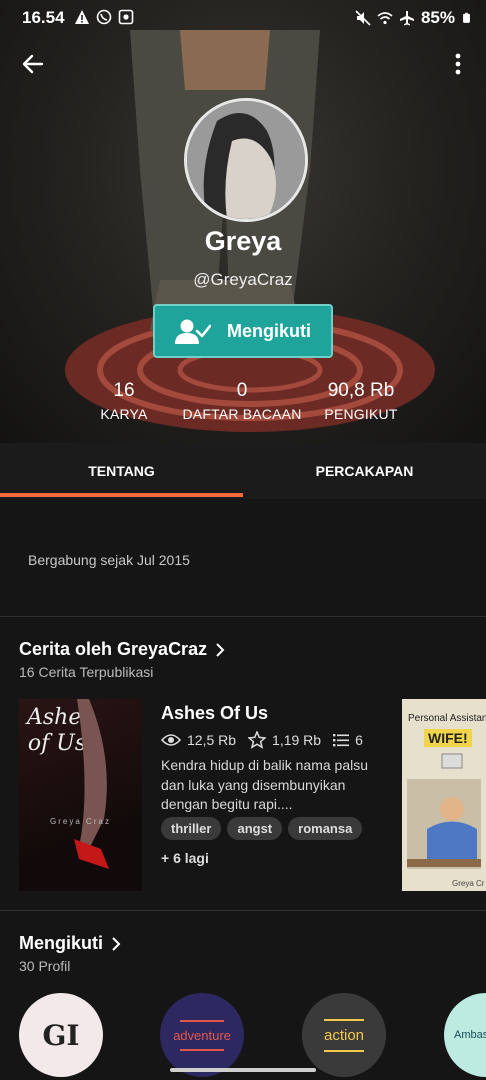  I want to click on arrow-left-icon, so click(33, 64).